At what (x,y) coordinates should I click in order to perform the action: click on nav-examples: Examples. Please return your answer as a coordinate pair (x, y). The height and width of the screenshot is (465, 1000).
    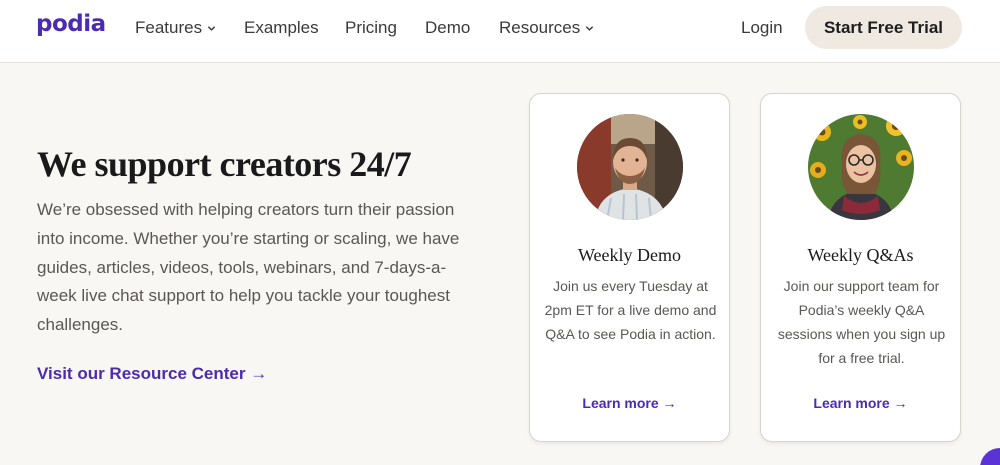
    Looking at the image, I should click on (281, 28).